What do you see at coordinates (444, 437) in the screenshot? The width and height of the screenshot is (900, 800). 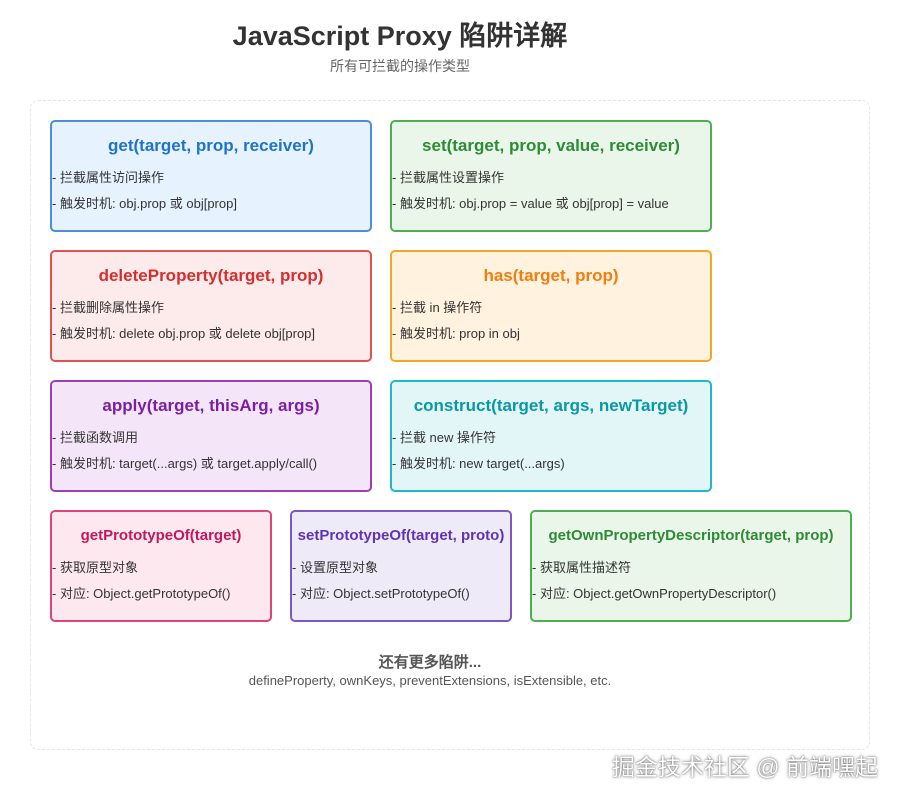 I see `trap-description: - 拦截 new 操作符` at bounding box center [444, 437].